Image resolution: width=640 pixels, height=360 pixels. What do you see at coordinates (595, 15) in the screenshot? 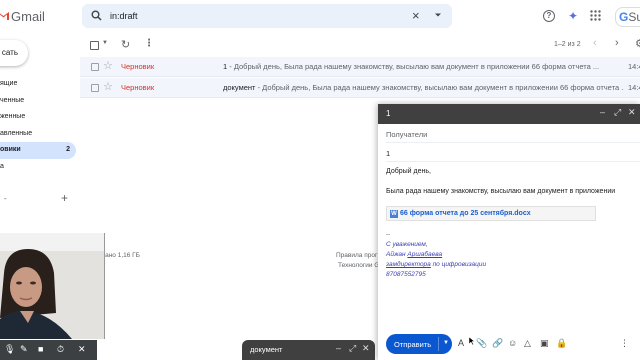
I see `apps-grid-icon` at bounding box center [595, 15].